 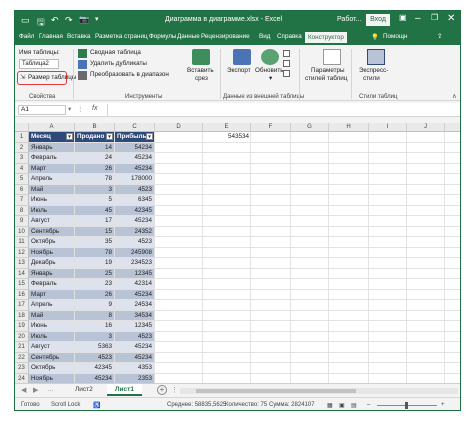 What do you see at coordinates (200, 70) in the screenshot?
I see `insert-slicer-label-1: Вставить` at bounding box center [200, 70].